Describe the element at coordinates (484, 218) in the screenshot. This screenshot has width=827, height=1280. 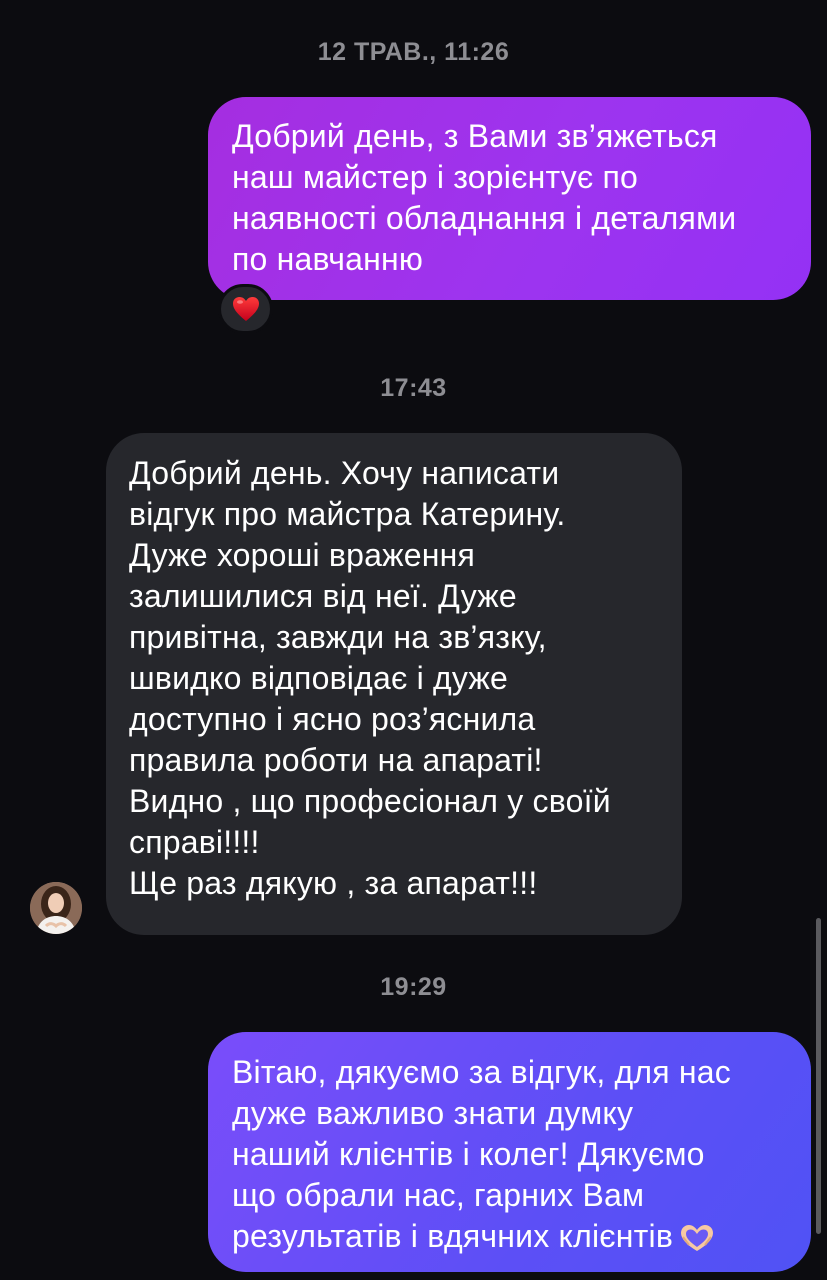
I see `message-text-line: наявності обладнання і деталями` at that location.